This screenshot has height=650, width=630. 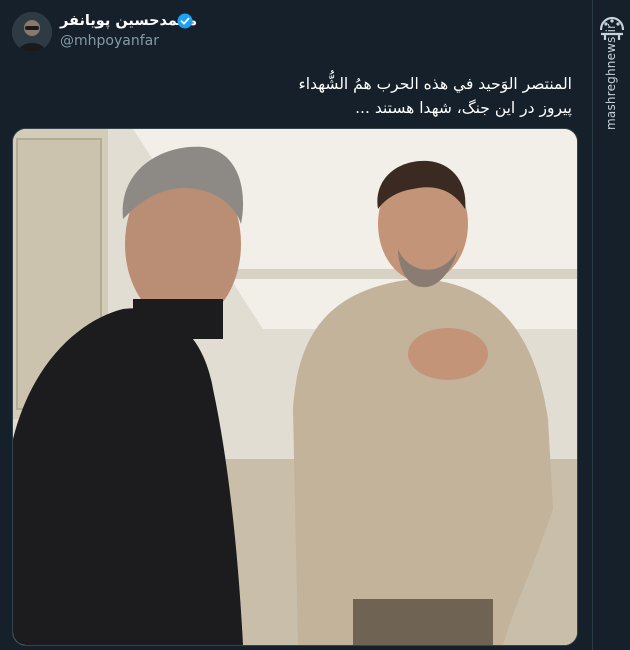 I want to click on handle: @mhpoyanfar, so click(x=109, y=41).